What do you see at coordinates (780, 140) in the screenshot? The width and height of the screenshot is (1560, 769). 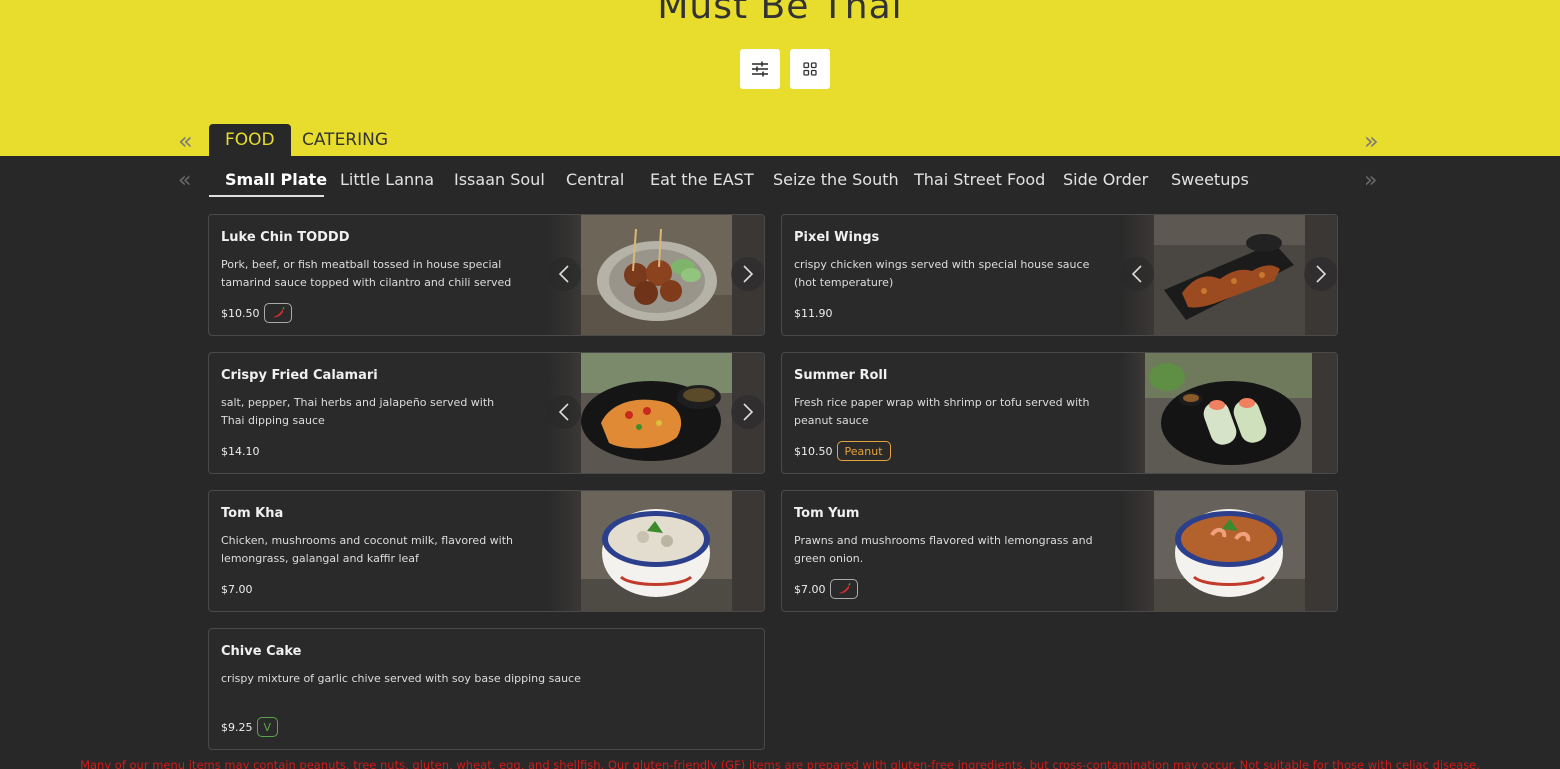 I see `top-tabs: « FOOD CATERING »` at bounding box center [780, 140].